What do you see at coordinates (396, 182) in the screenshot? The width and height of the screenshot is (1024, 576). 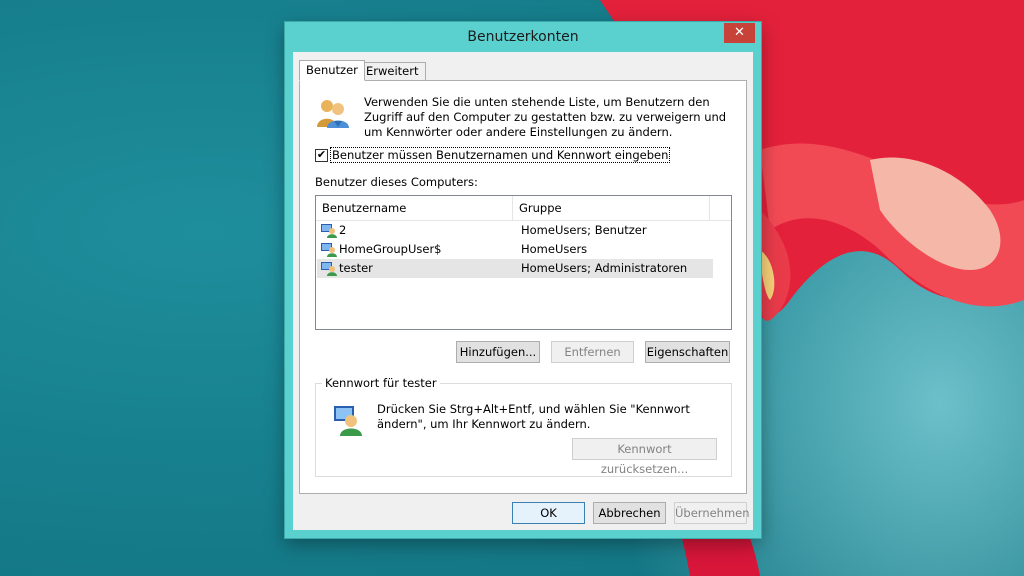 I see `users-list-label: Benutzer dieses Computers:` at bounding box center [396, 182].